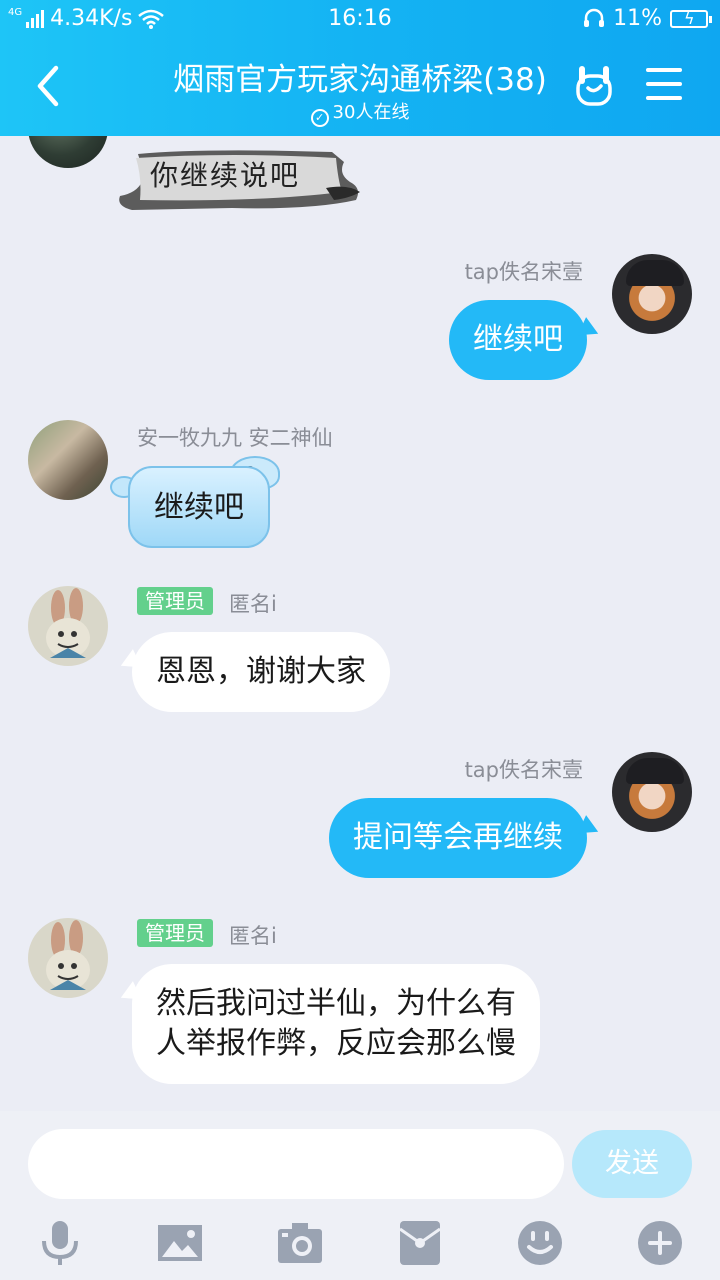  What do you see at coordinates (691, 18) in the screenshot?
I see `battery-icon: ϟ` at bounding box center [691, 18].